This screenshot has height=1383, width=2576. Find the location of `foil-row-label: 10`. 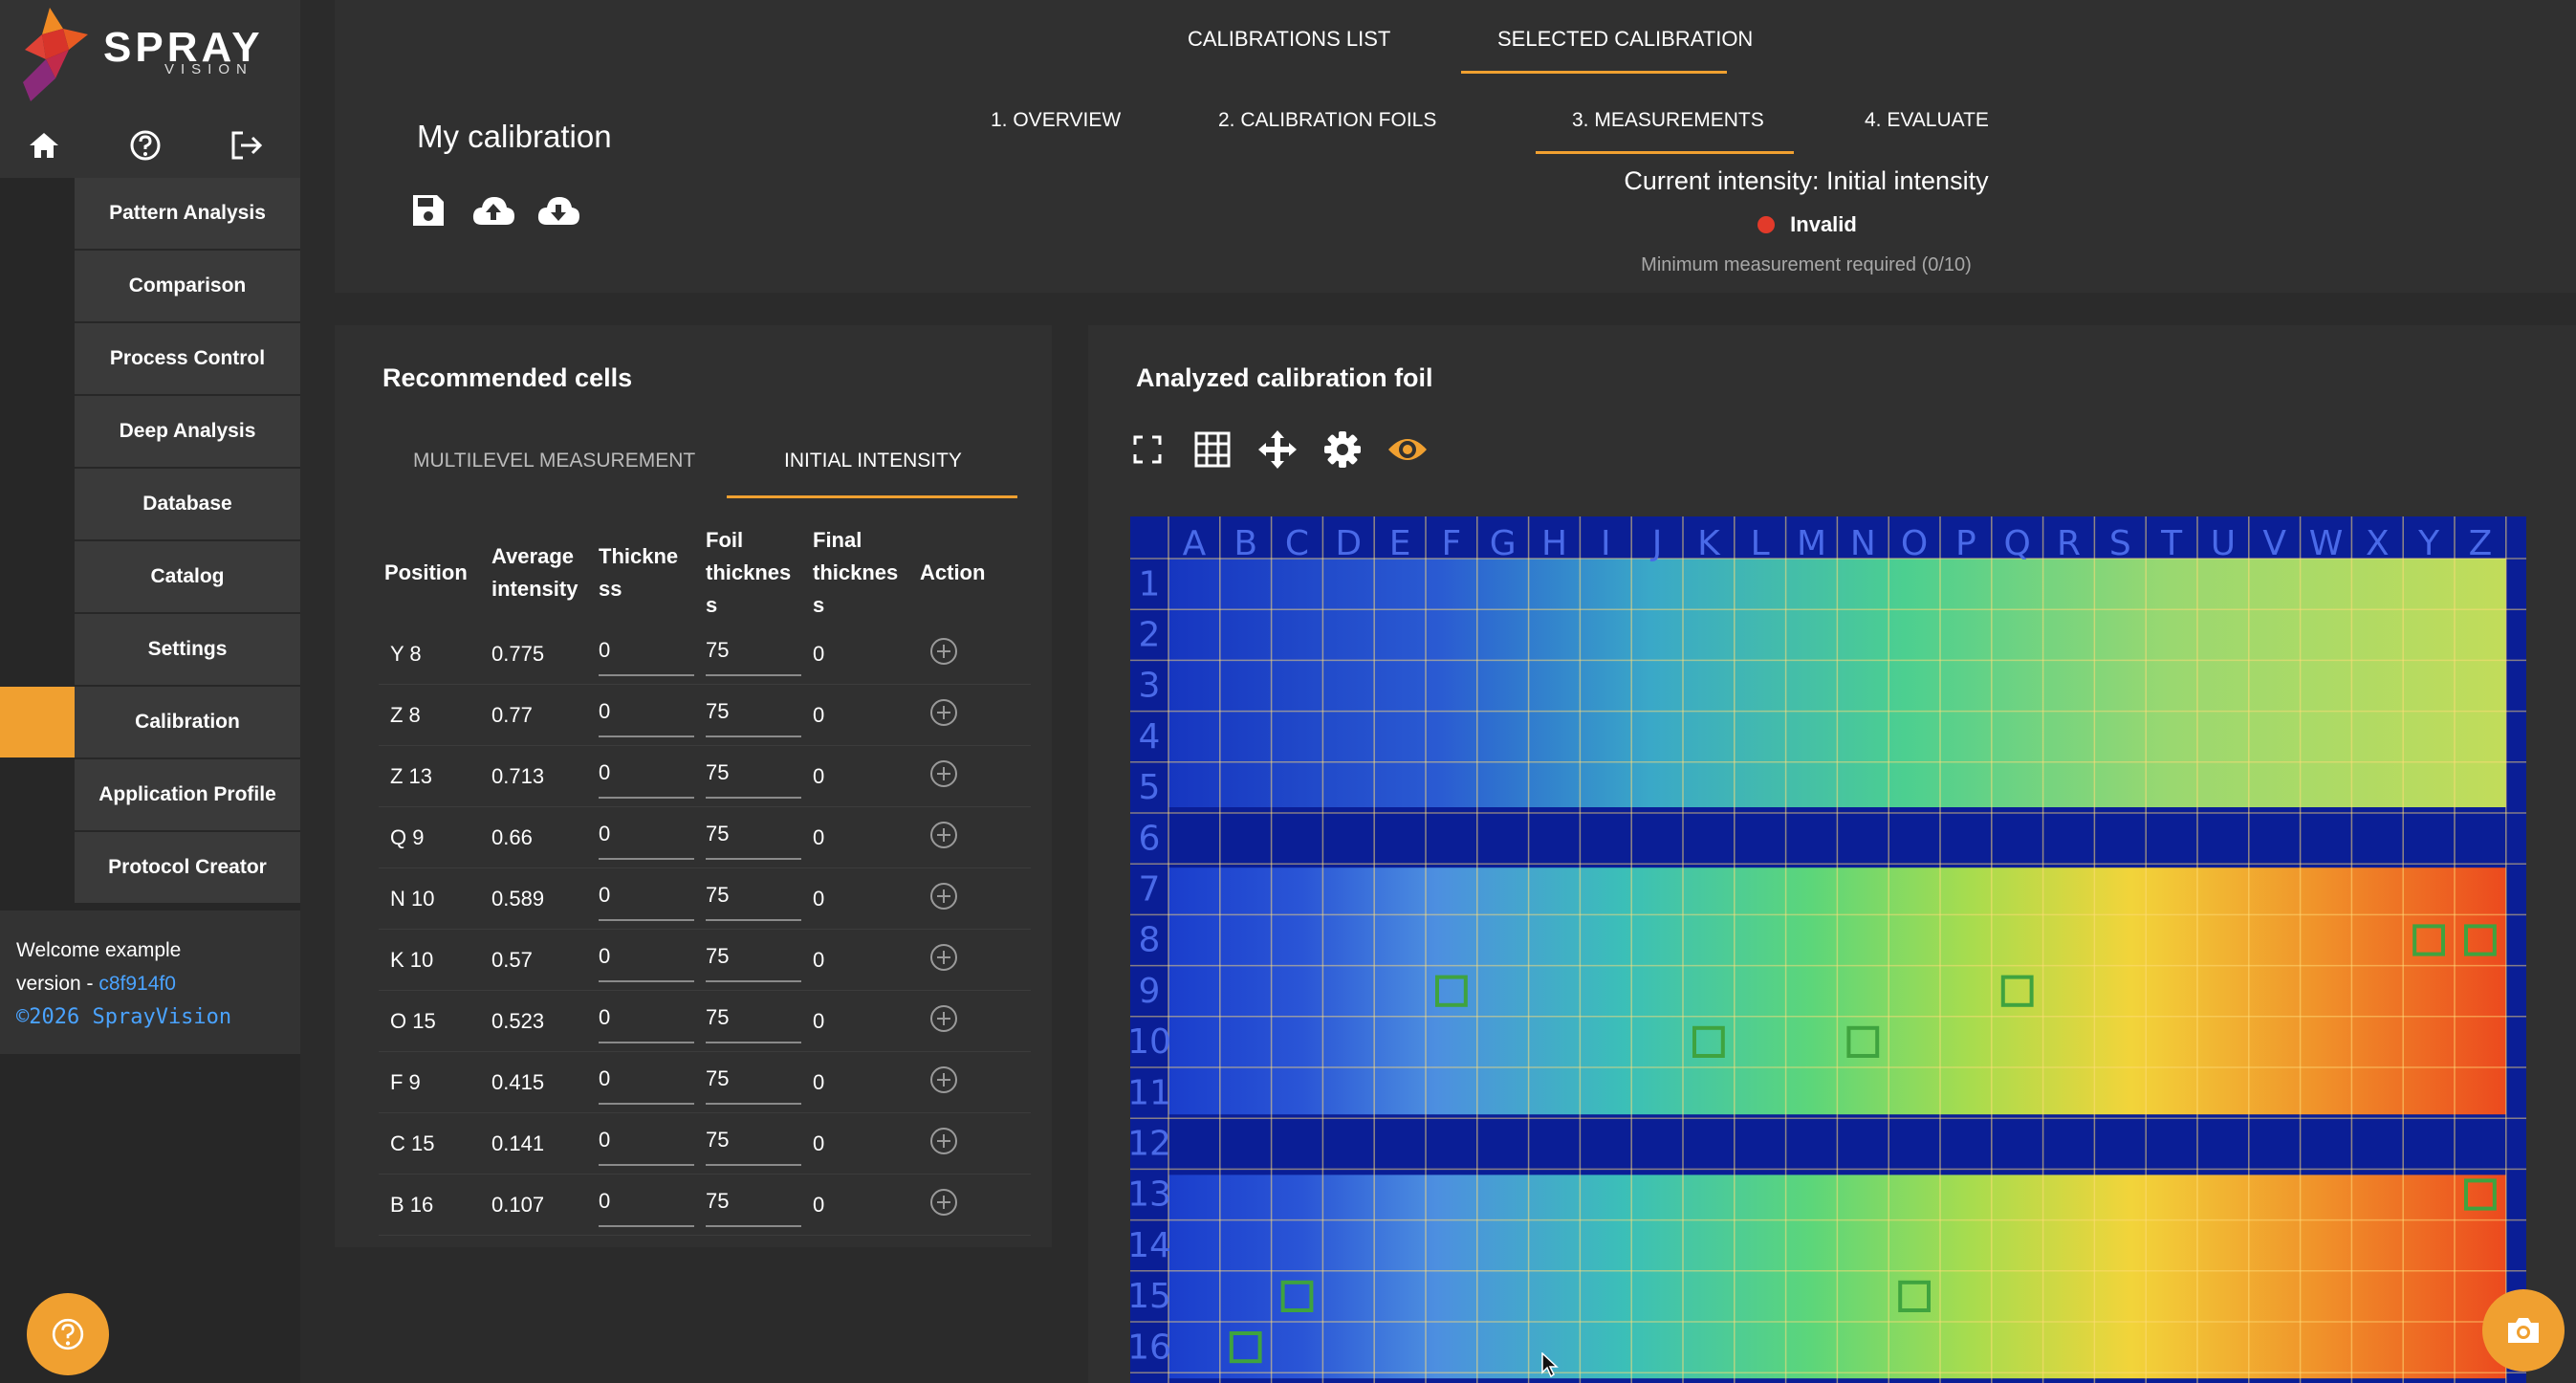

foil-row-label: 10 is located at coordinates (1150, 1042).